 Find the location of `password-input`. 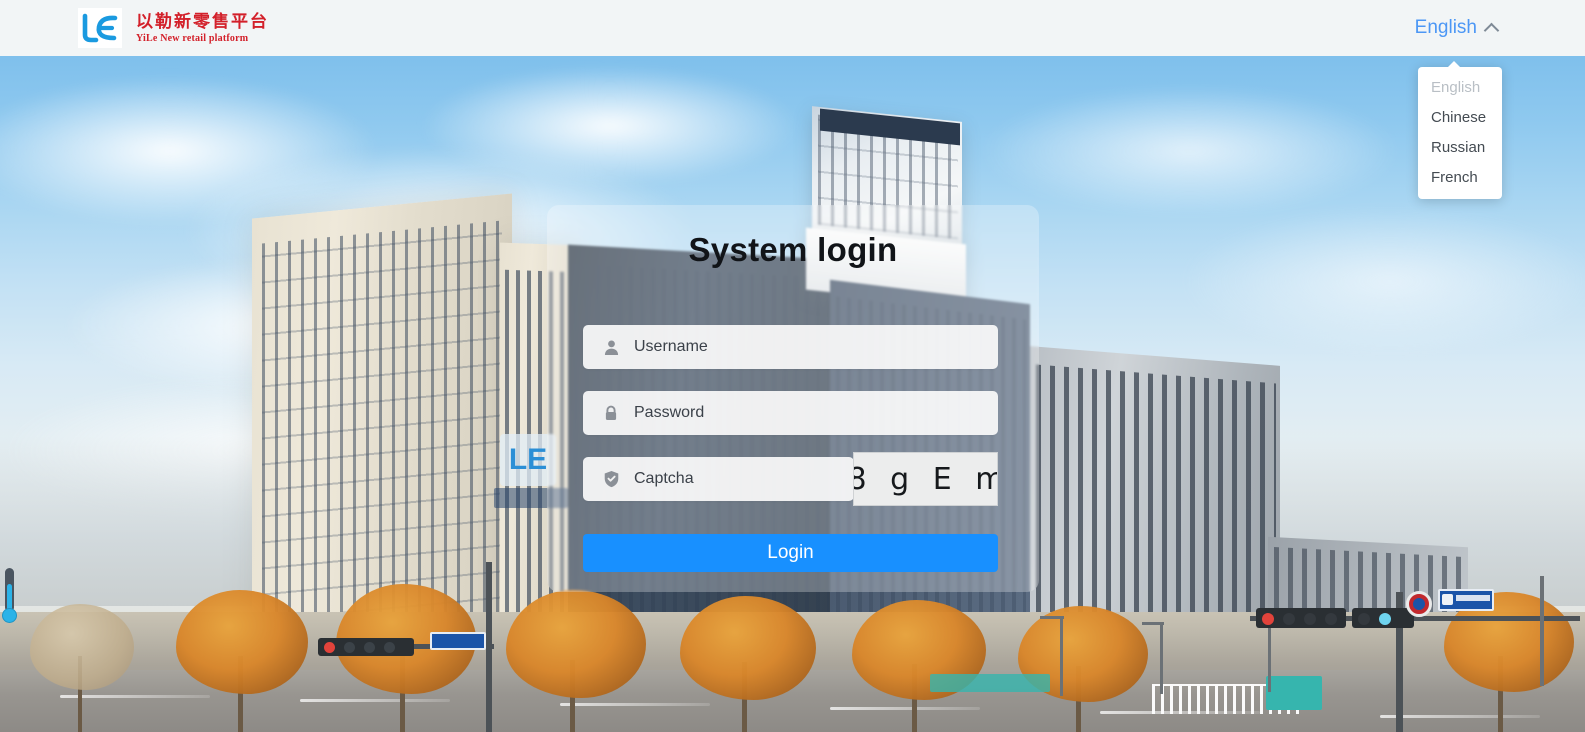

password-input is located at coordinates (816, 413).